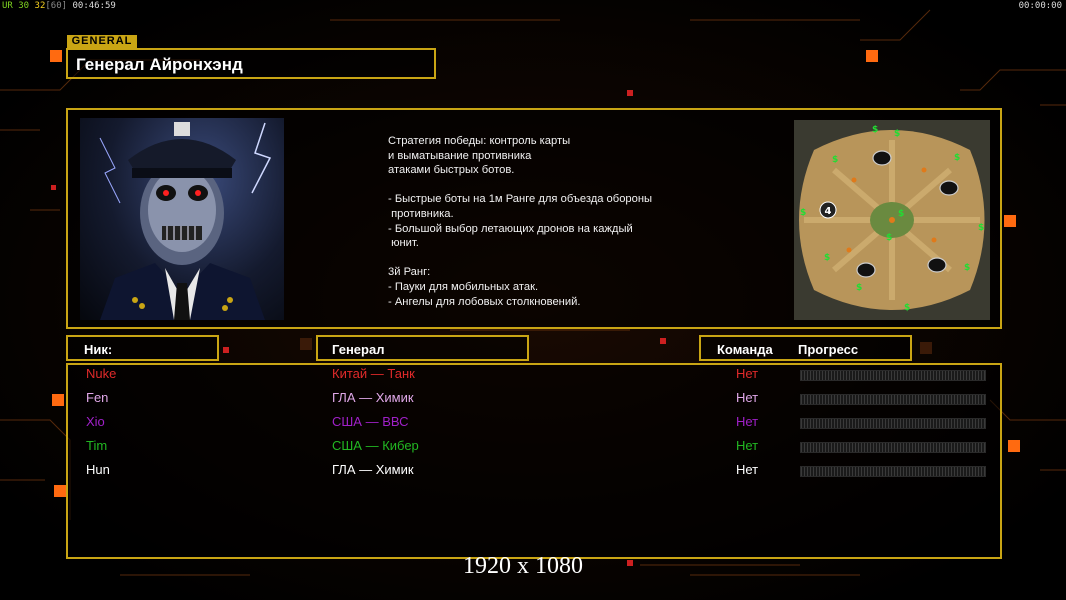 This screenshot has height=600, width=1066. I want to click on hud-fps-max: [60], so click(56, 6).